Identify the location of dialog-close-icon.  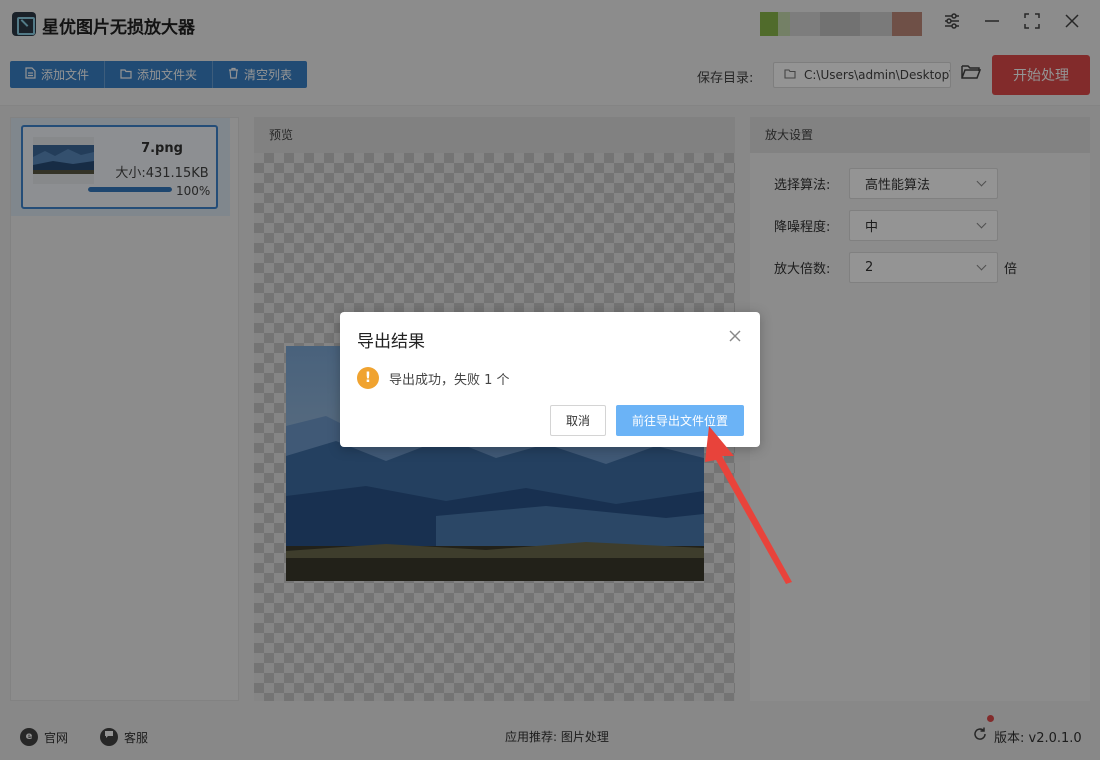
(735, 336).